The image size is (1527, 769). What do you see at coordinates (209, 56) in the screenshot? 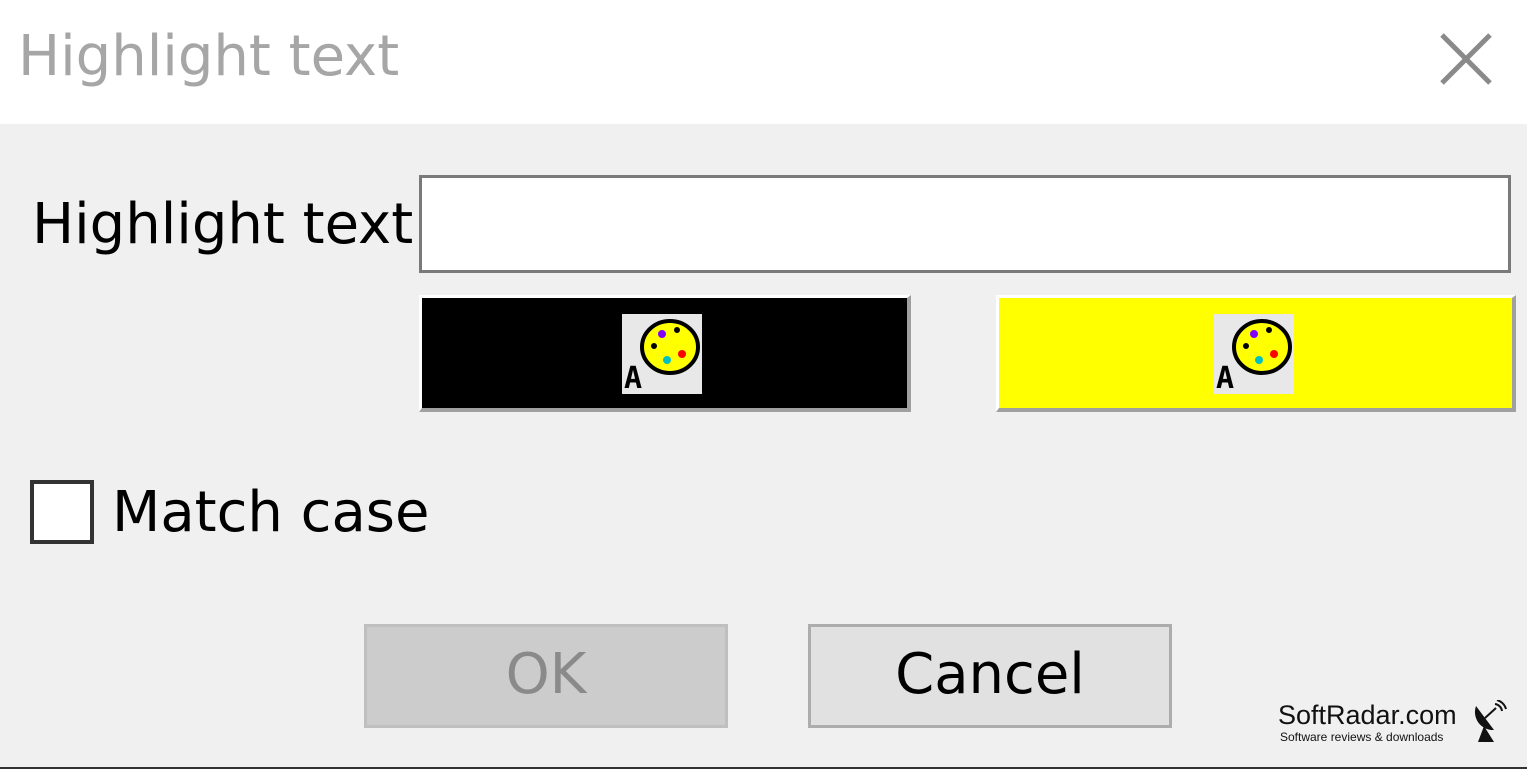
I see `window-title: Highlight text` at bounding box center [209, 56].